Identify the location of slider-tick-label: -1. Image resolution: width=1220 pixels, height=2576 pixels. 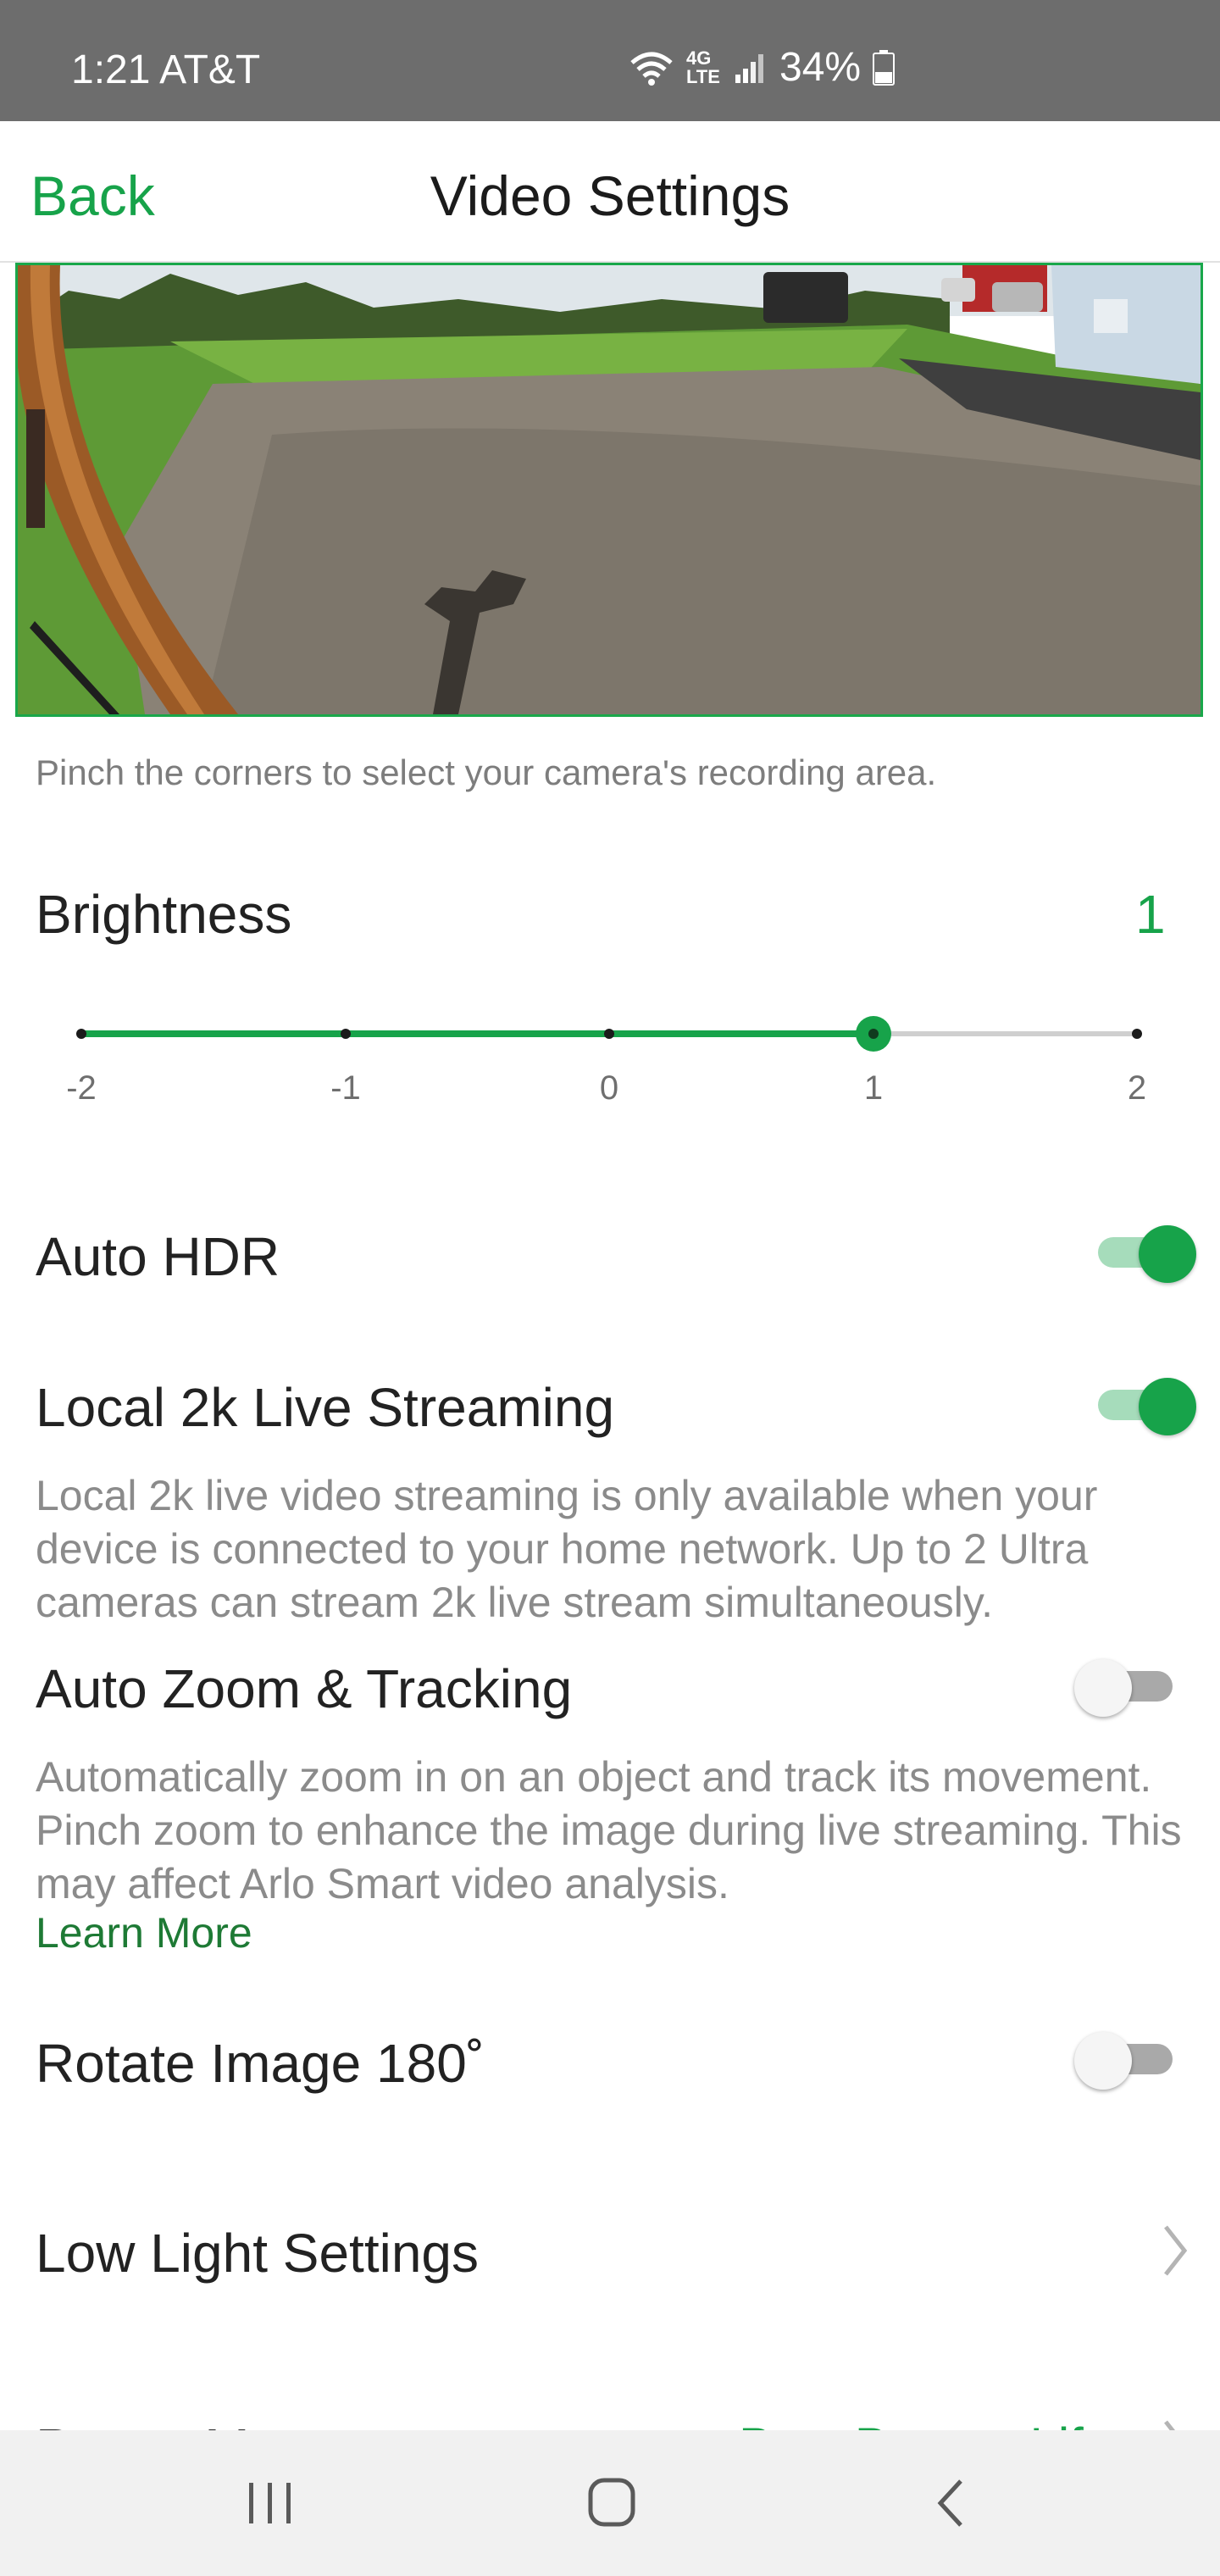
(345, 1088).